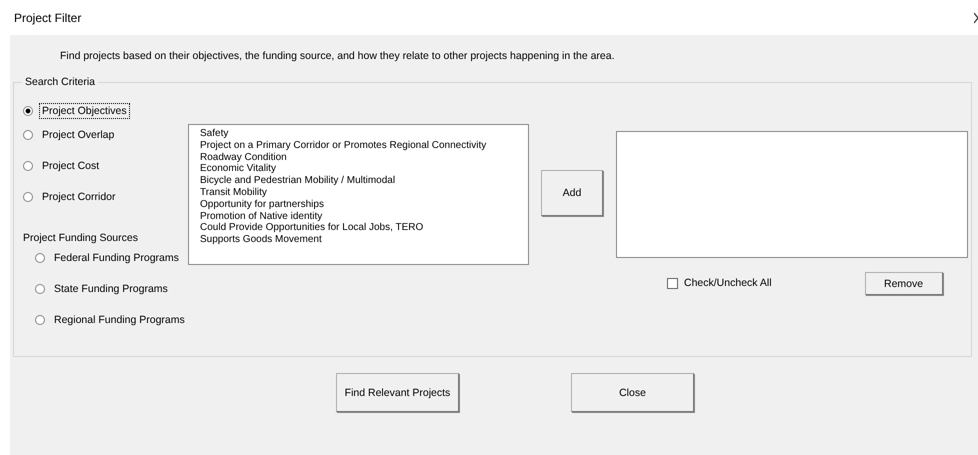 The height and width of the screenshot is (455, 978). I want to click on list-item: Opportunity for partnerships, so click(362, 204).